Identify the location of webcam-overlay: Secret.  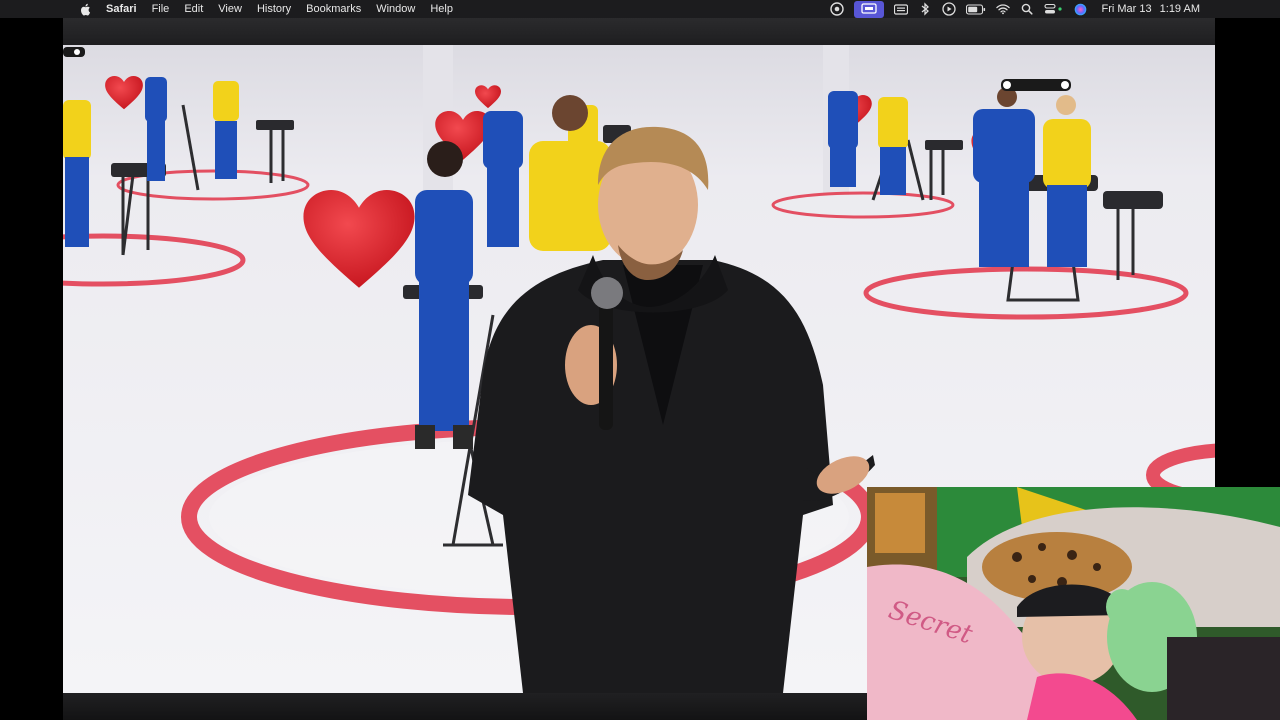
(1073, 603).